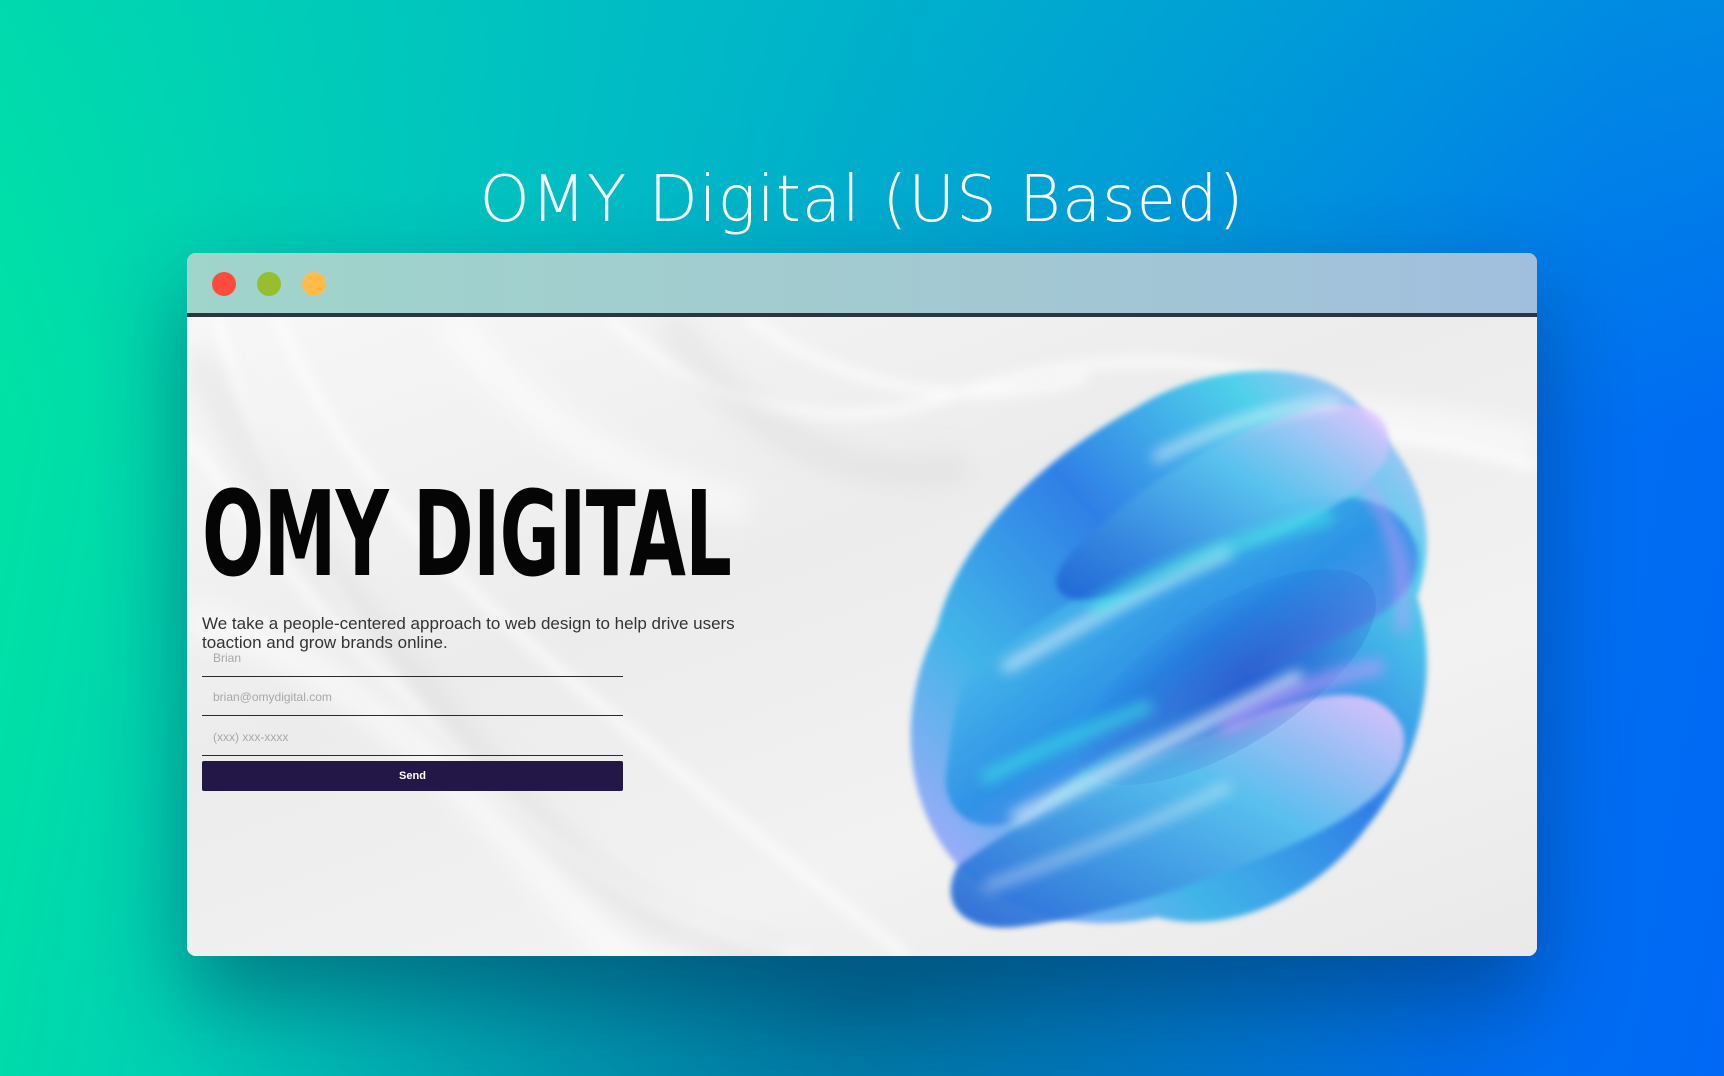 The height and width of the screenshot is (1076, 1724). What do you see at coordinates (862, 285) in the screenshot?
I see `window-titlebar` at bounding box center [862, 285].